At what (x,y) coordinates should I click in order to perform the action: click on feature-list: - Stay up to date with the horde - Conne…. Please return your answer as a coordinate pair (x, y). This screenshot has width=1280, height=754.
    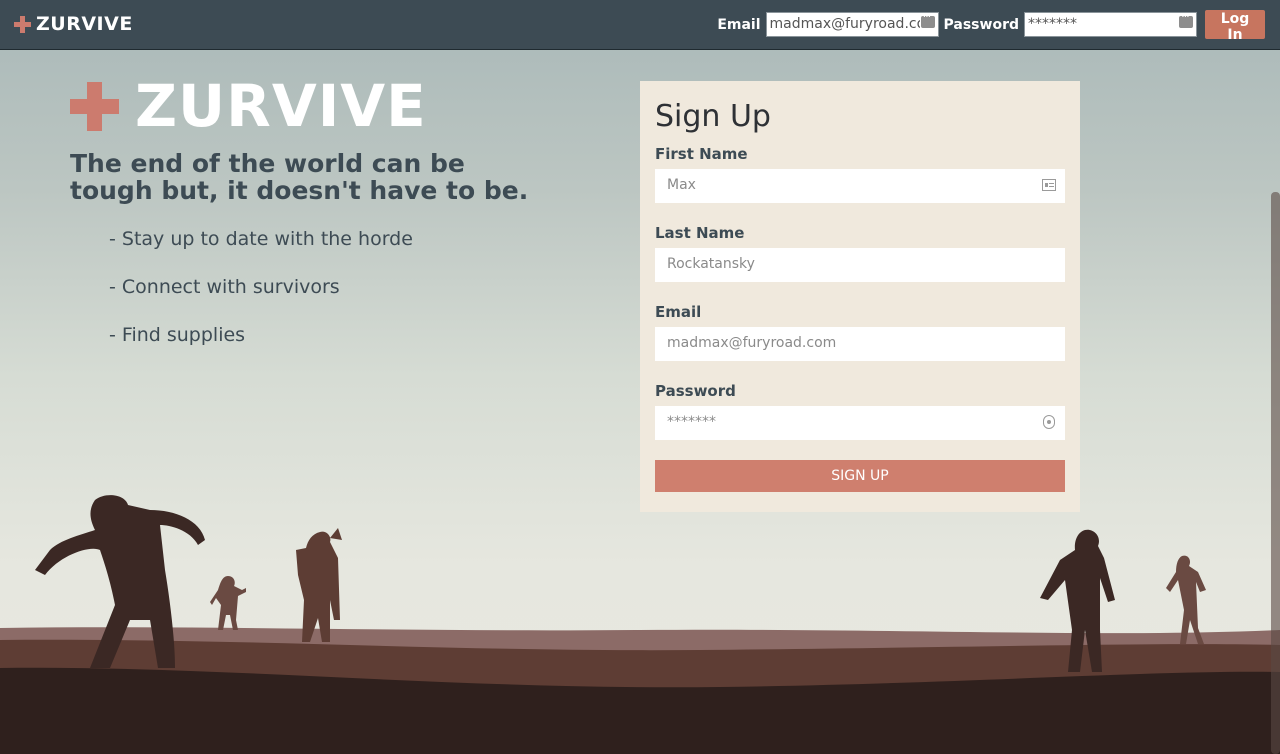
    Looking at the image, I should click on (261, 300).